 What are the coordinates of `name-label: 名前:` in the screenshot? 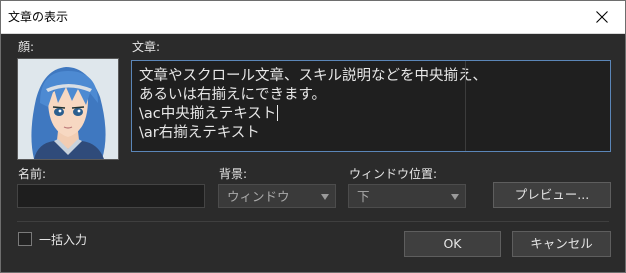 It's located at (32, 174).